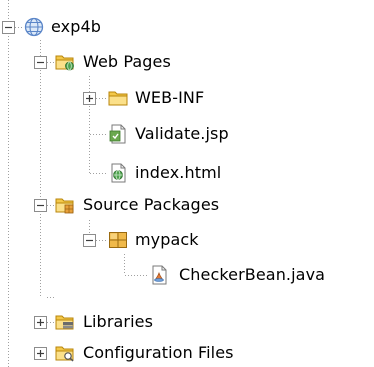  Describe the element at coordinates (170, 97) in the screenshot. I see `tree-node-label: WEB-INF` at that location.